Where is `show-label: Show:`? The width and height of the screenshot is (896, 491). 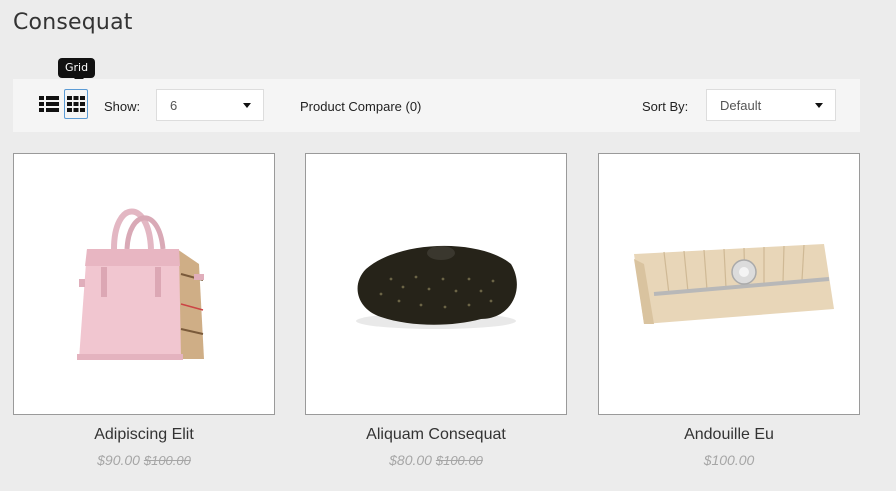
show-label: Show: is located at coordinates (122, 106).